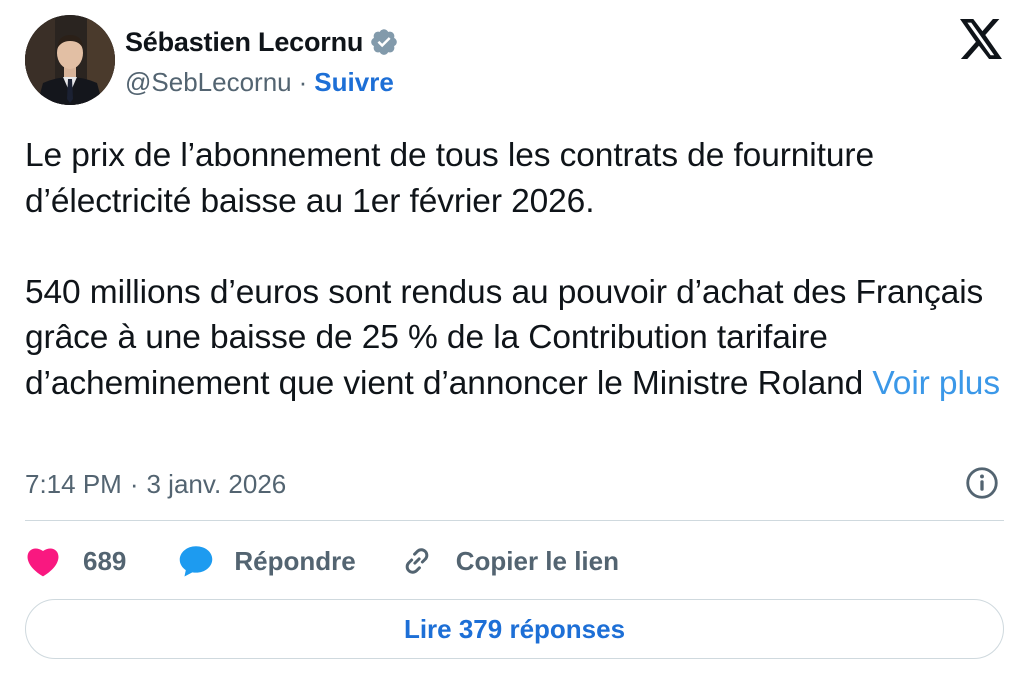 The height and width of the screenshot is (680, 1024). What do you see at coordinates (384, 42) in the screenshot?
I see `verified-badge-icon` at bounding box center [384, 42].